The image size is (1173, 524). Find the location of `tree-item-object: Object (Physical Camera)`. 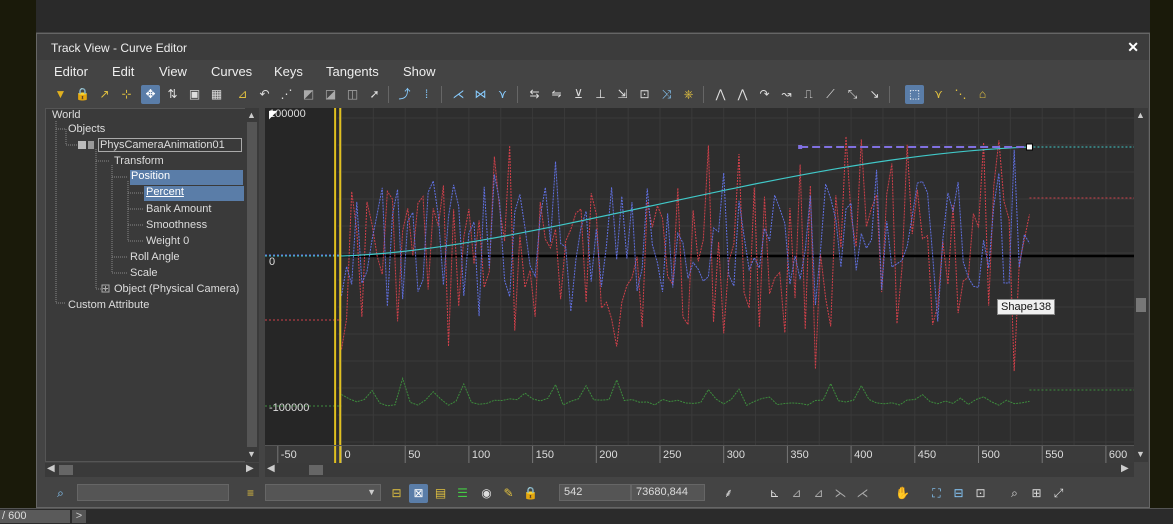

tree-item-object: Object (Physical Camera) is located at coordinates (176, 289).